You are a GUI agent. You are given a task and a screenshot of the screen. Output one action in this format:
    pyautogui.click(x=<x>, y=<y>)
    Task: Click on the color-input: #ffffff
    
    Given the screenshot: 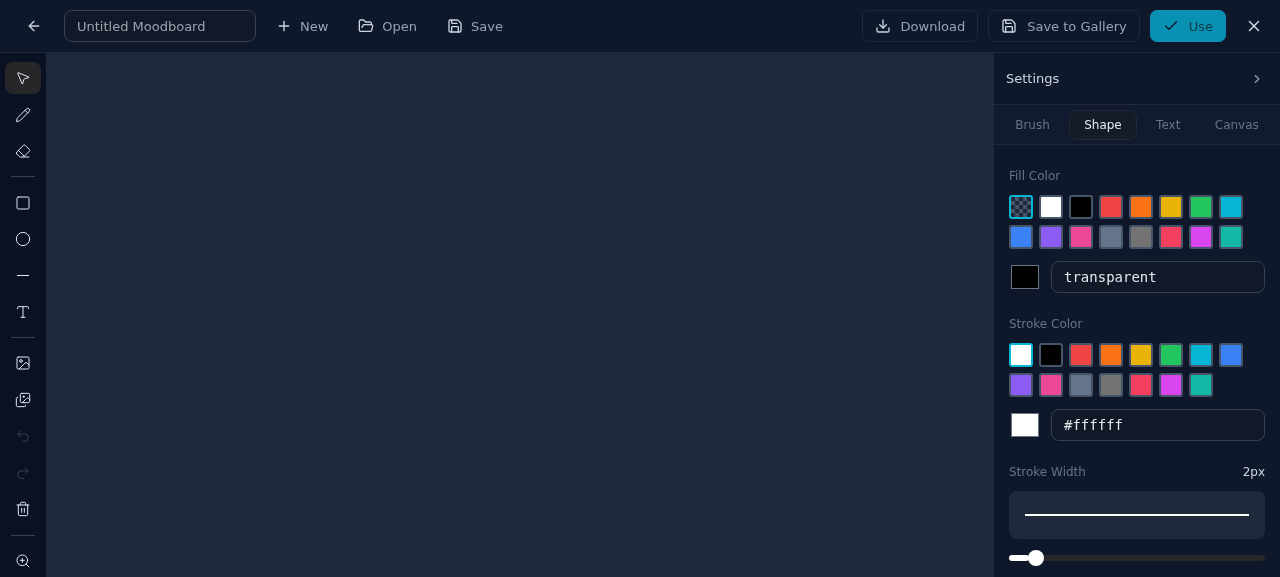 What is the action you would take?
    pyautogui.click(x=1158, y=425)
    